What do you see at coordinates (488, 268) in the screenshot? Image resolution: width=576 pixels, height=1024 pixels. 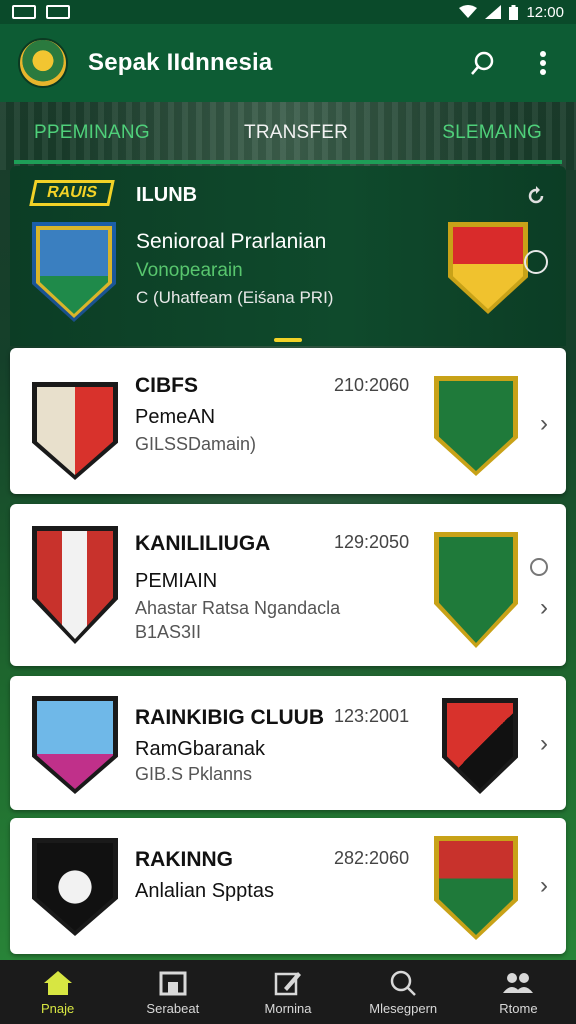 I see `featured-club-crest` at bounding box center [488, 268].